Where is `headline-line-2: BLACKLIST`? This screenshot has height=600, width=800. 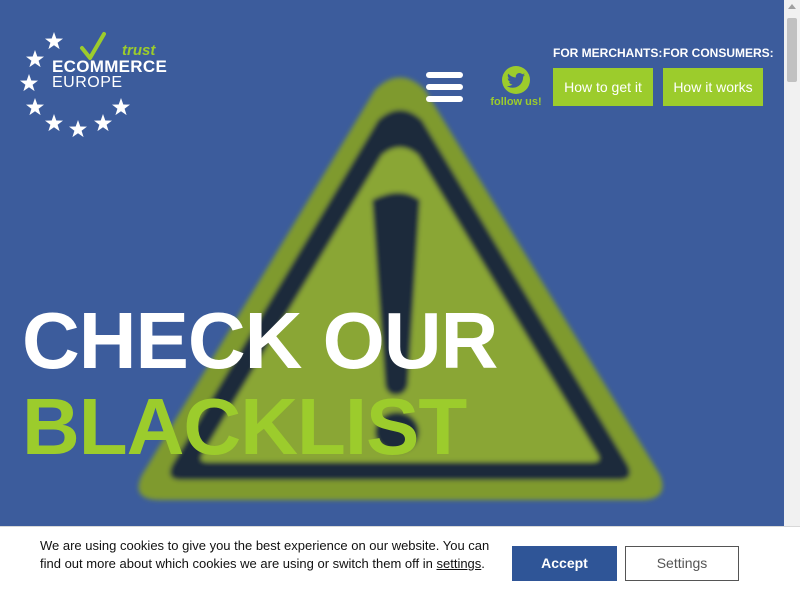 headline-line-2: BLACKLIST is located at coordinates (244, 426).